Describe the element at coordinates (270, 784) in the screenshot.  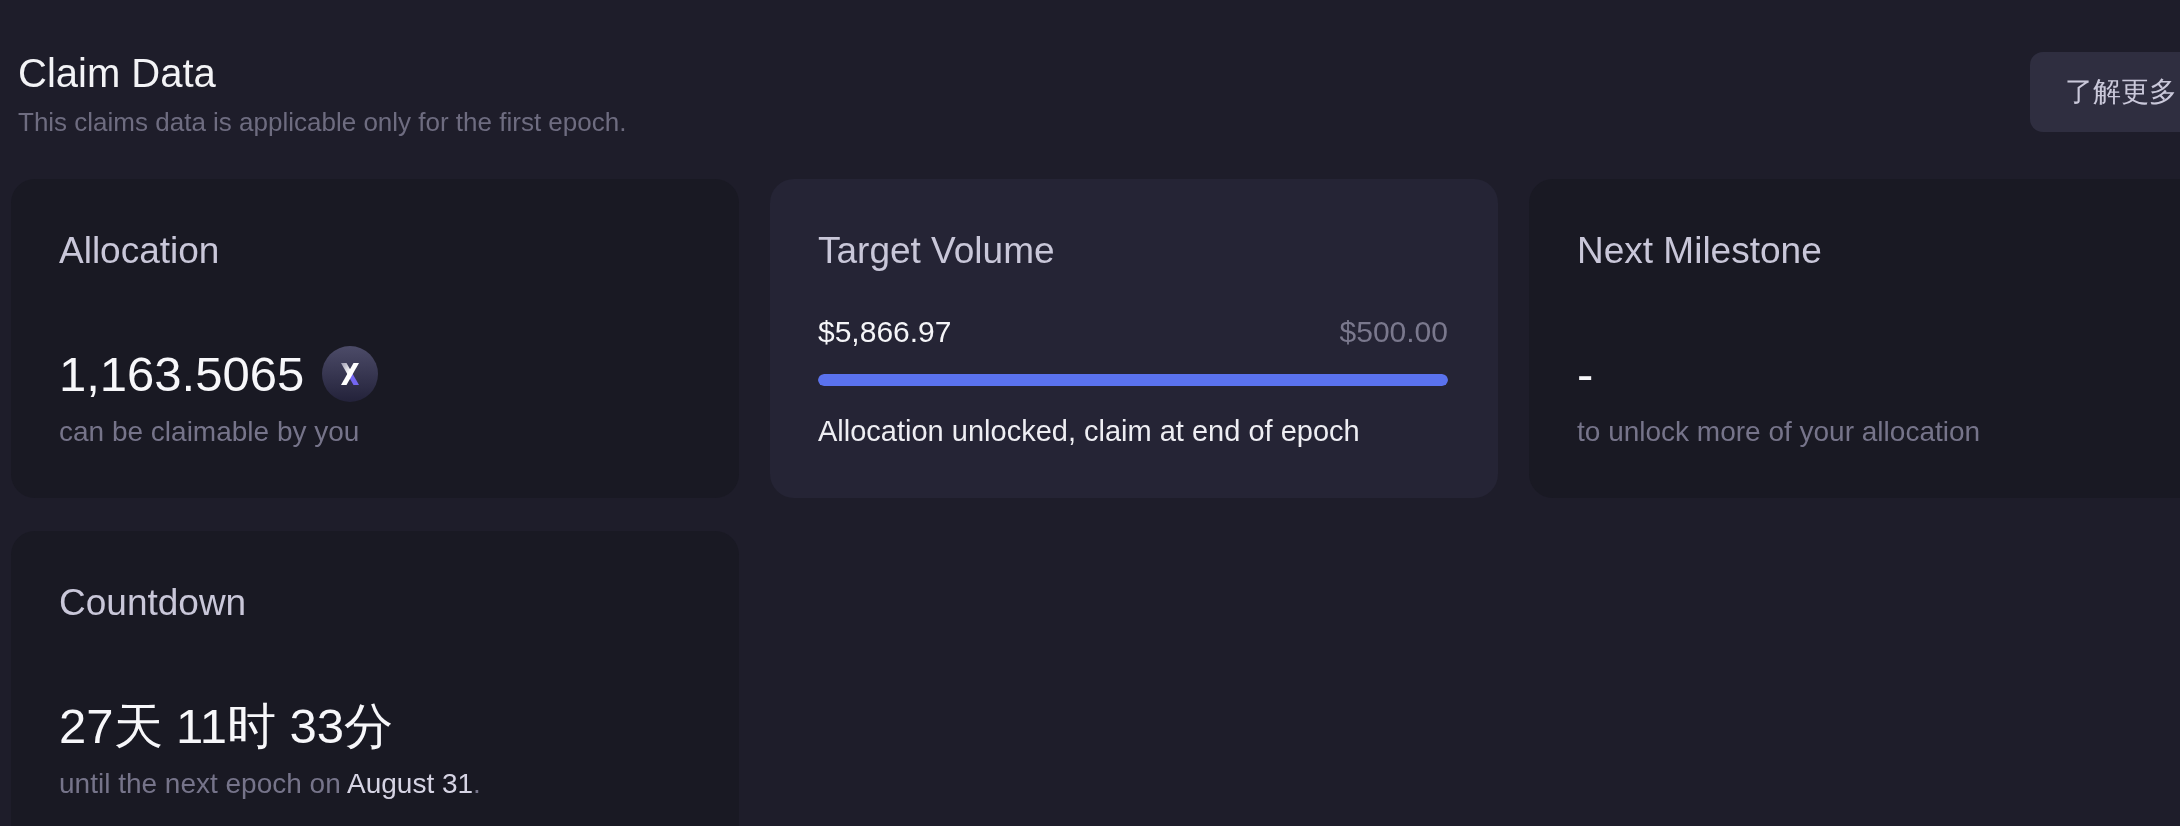
I see `stat-caption: until the next epoch on August 31.` at that location.